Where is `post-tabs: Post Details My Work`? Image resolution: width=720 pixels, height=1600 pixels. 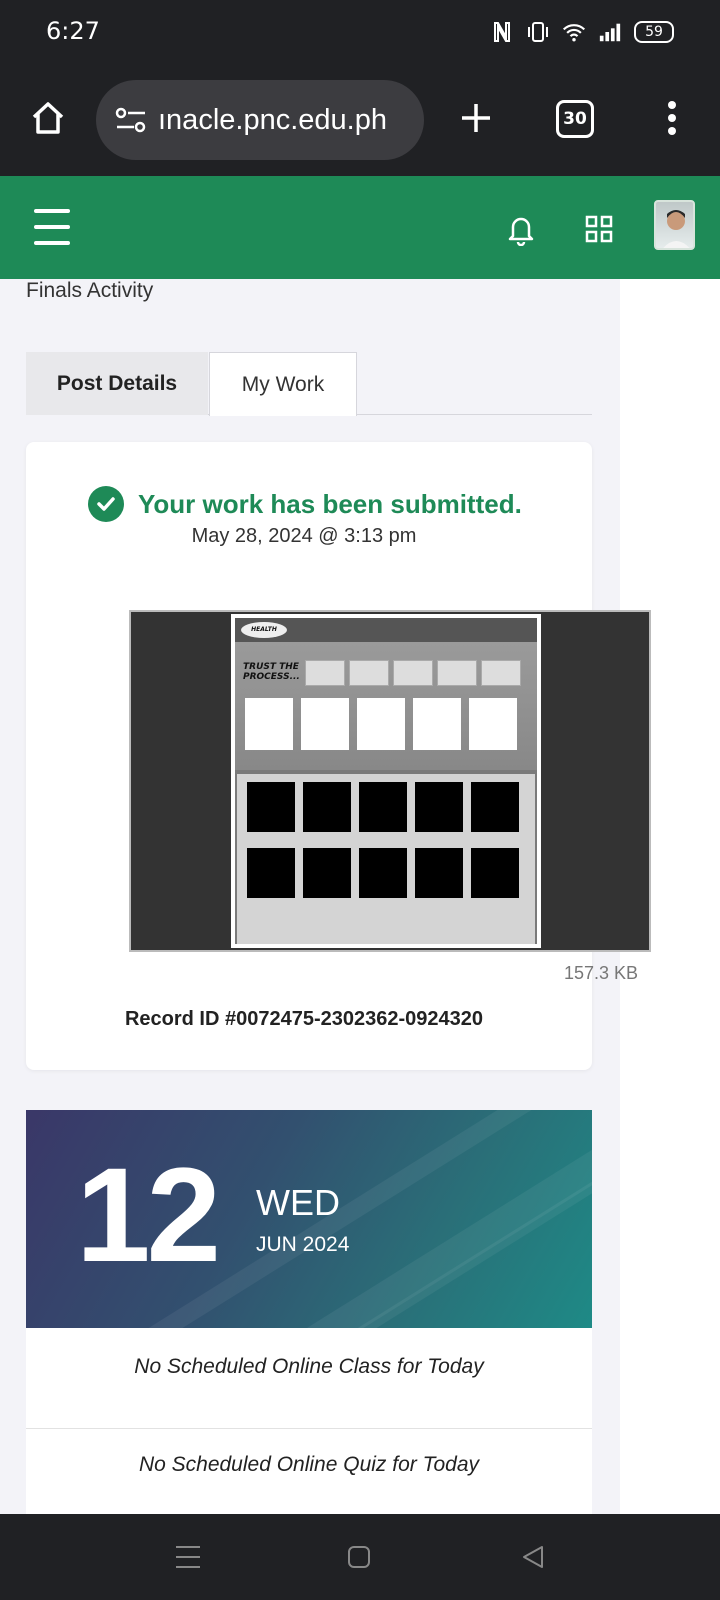 post-tabs: Post Details My Work is located at coordinates (309, 384).